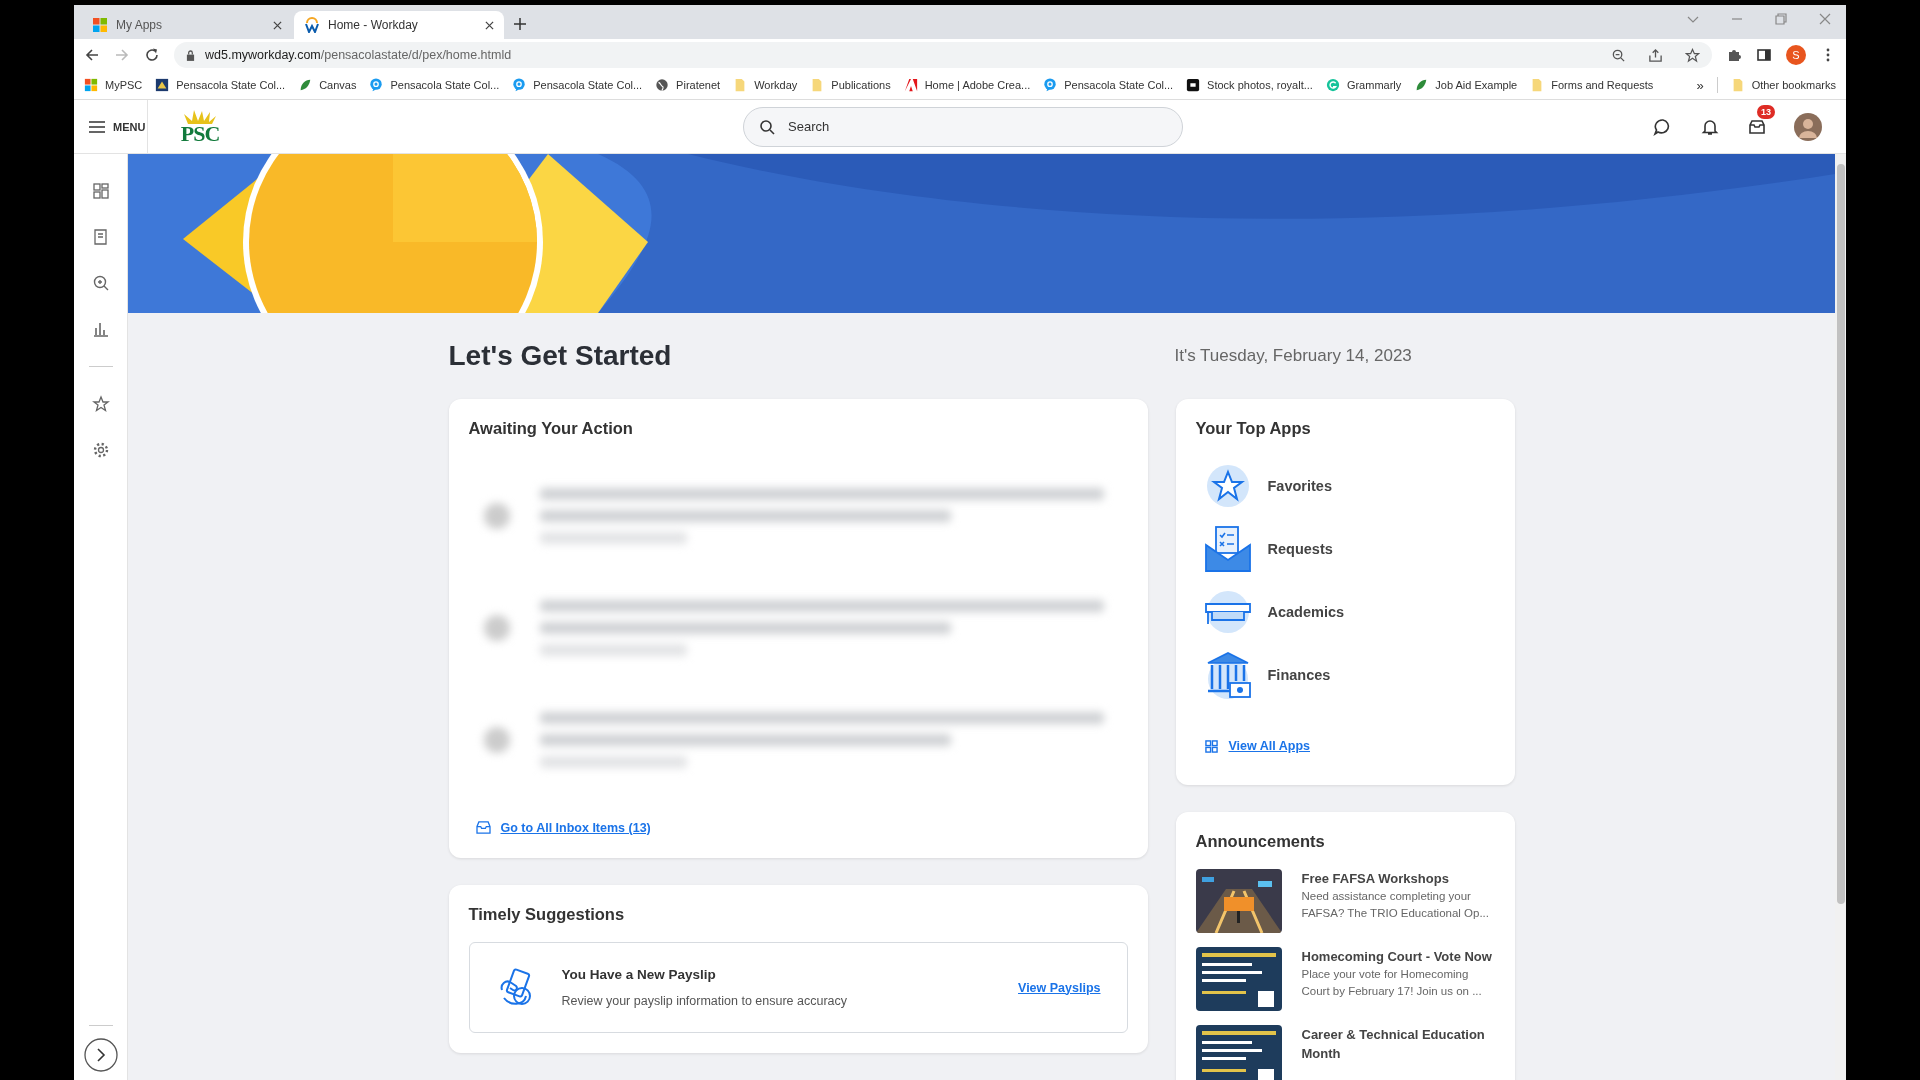  What do you see at coordinates (563, 827) in the screenshot?
I see `inbox-link: Go to All Inbox Items (13)` at bounding box center [563, 827].